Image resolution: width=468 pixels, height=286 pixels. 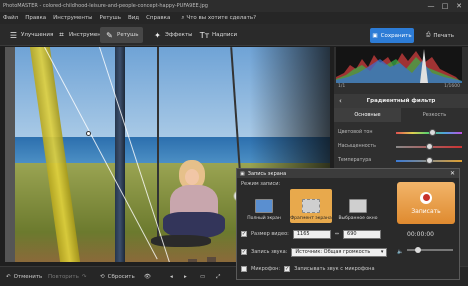 What do you see at coordinates (218, 277) in the screenshot?
I see `fullscreen-icon: ⤢` at bounding box center [218, 277].